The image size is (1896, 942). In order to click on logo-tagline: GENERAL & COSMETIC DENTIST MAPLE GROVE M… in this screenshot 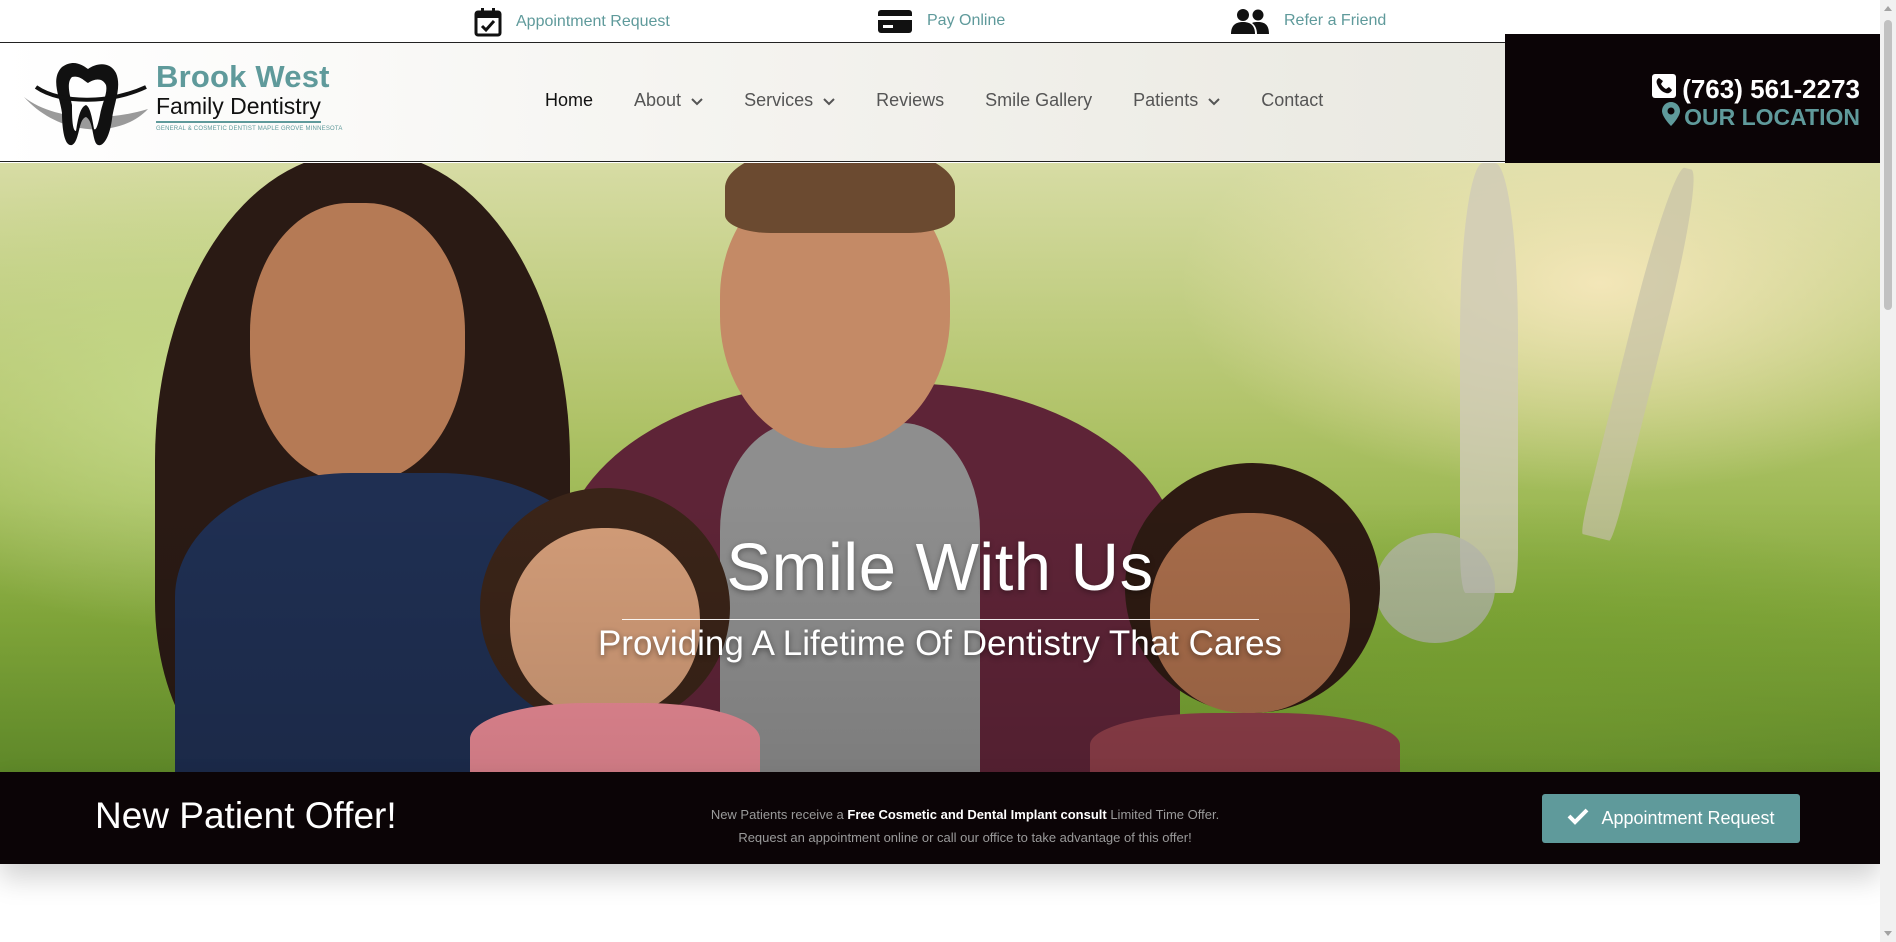, I will do `click(249, 129)`.